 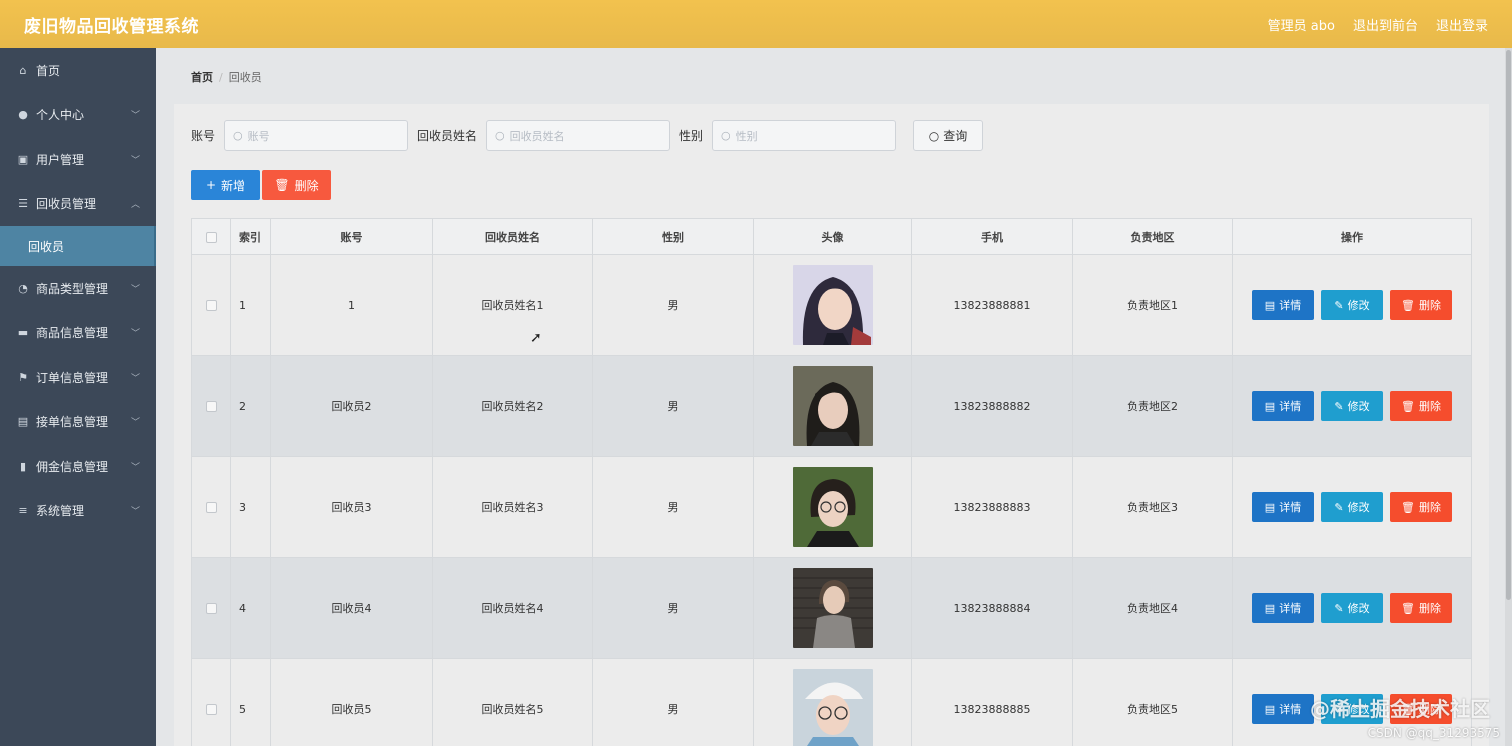 I want to click on cell-ops: ▤ 详情 ✎ 修改 🗑 删除, so click(x=1352, y=406).